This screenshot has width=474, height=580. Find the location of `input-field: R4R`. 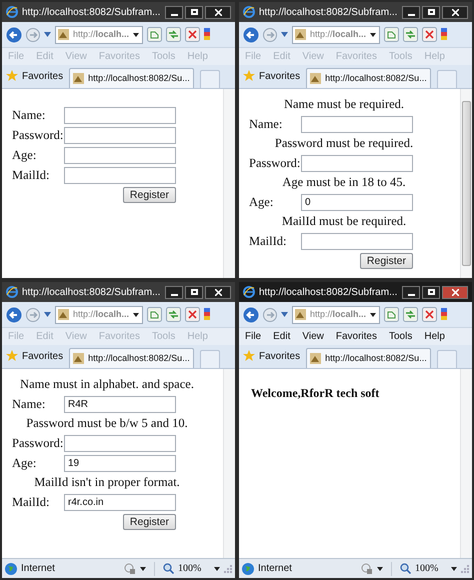

input-field: R4R is located at coordinates (120, 404).